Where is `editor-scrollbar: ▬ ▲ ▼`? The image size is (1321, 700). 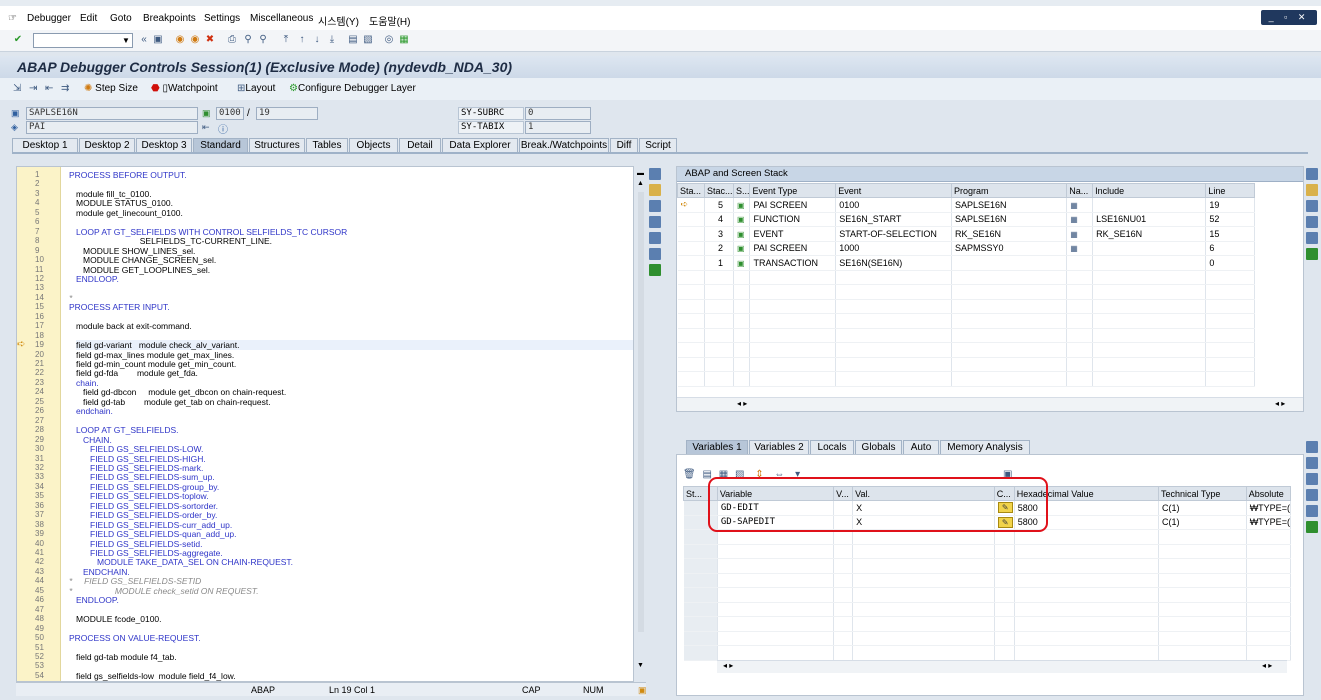
editor-scrollbar: ▬ ▲ ▼ is located at coordinates (641, 425).